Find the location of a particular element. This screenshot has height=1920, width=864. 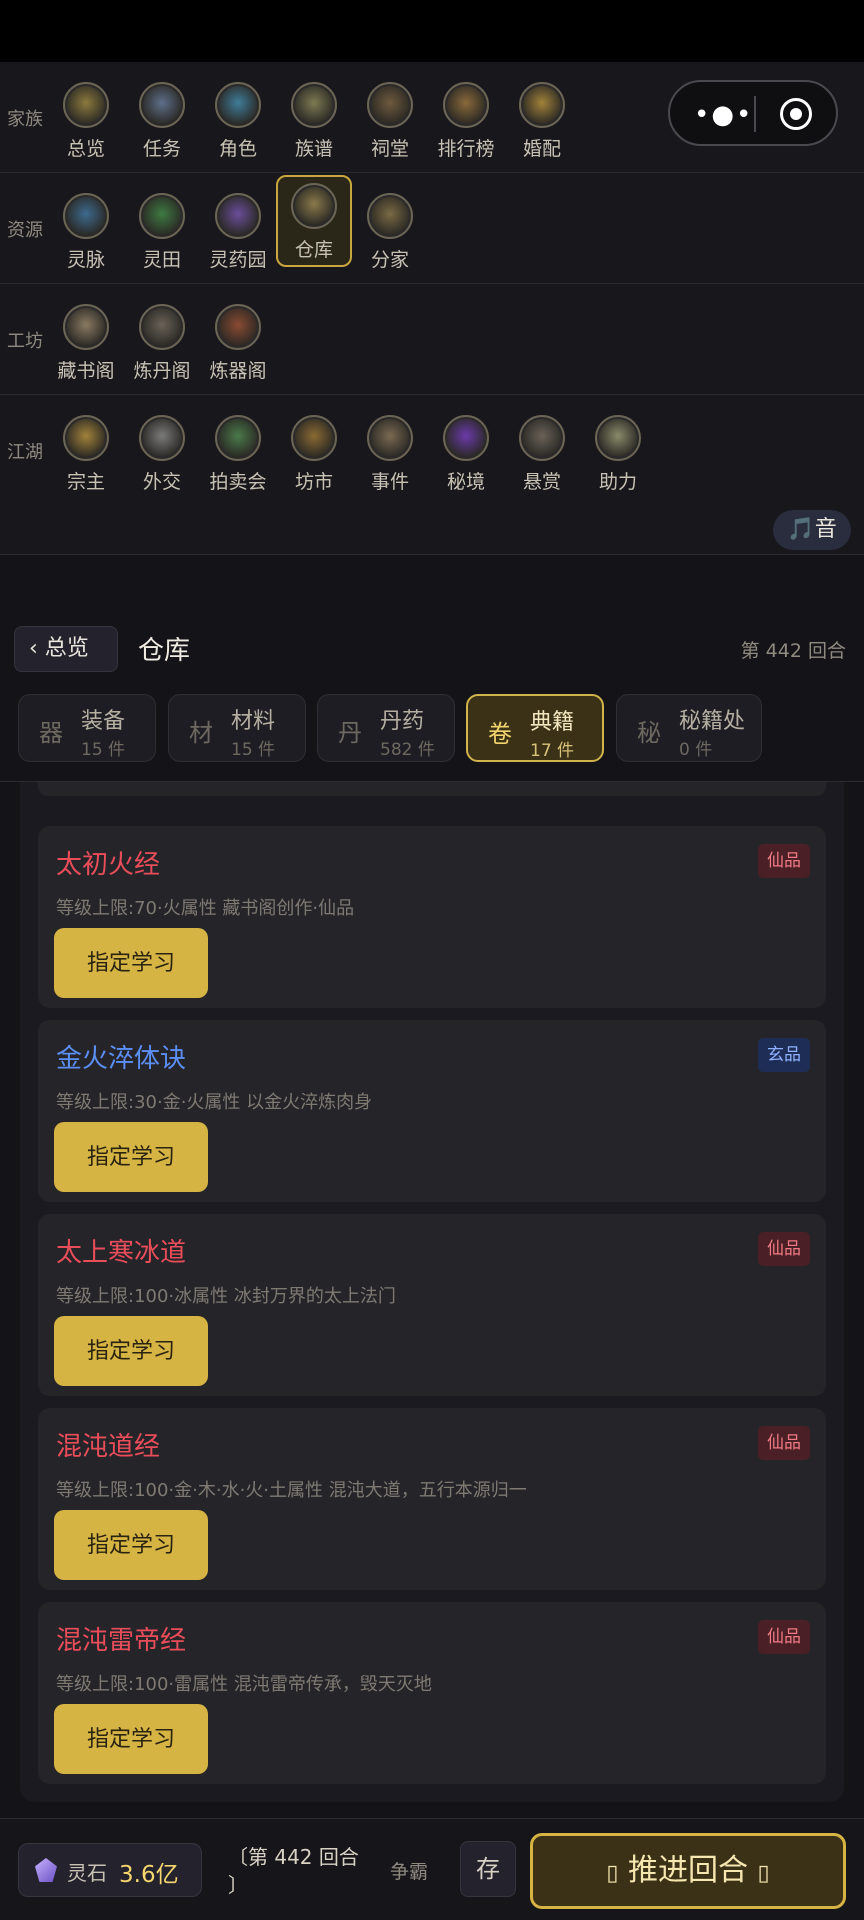

forge-icon is located at coordinates (238, 327).